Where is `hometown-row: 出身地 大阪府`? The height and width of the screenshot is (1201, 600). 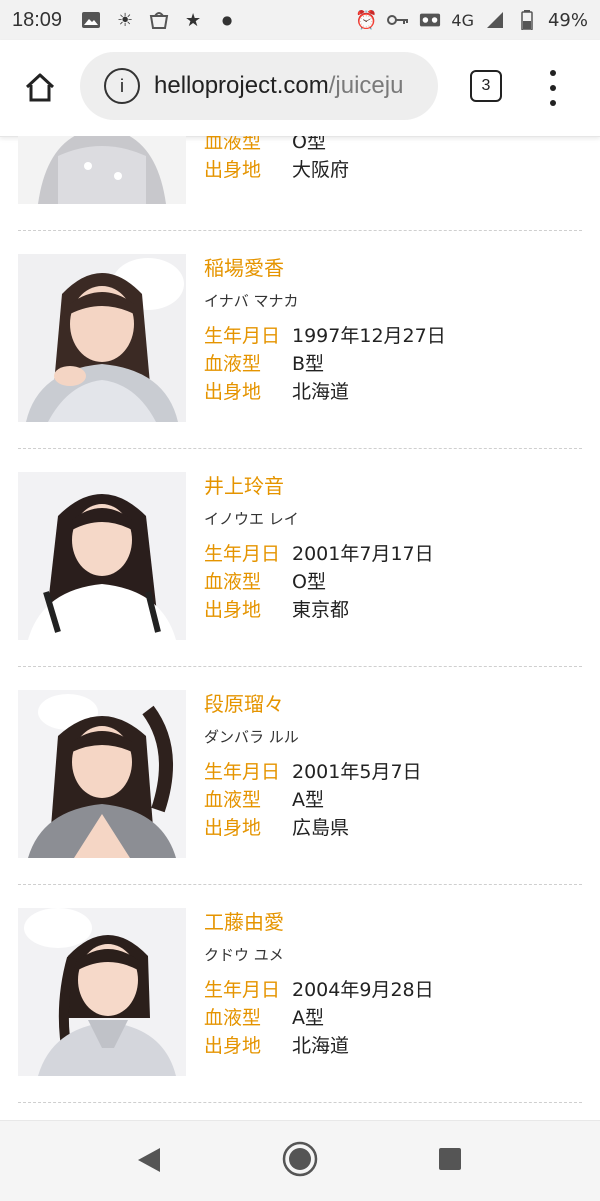 hometown-row: 出身地 大阪府 is located at coordinates (276, 170).